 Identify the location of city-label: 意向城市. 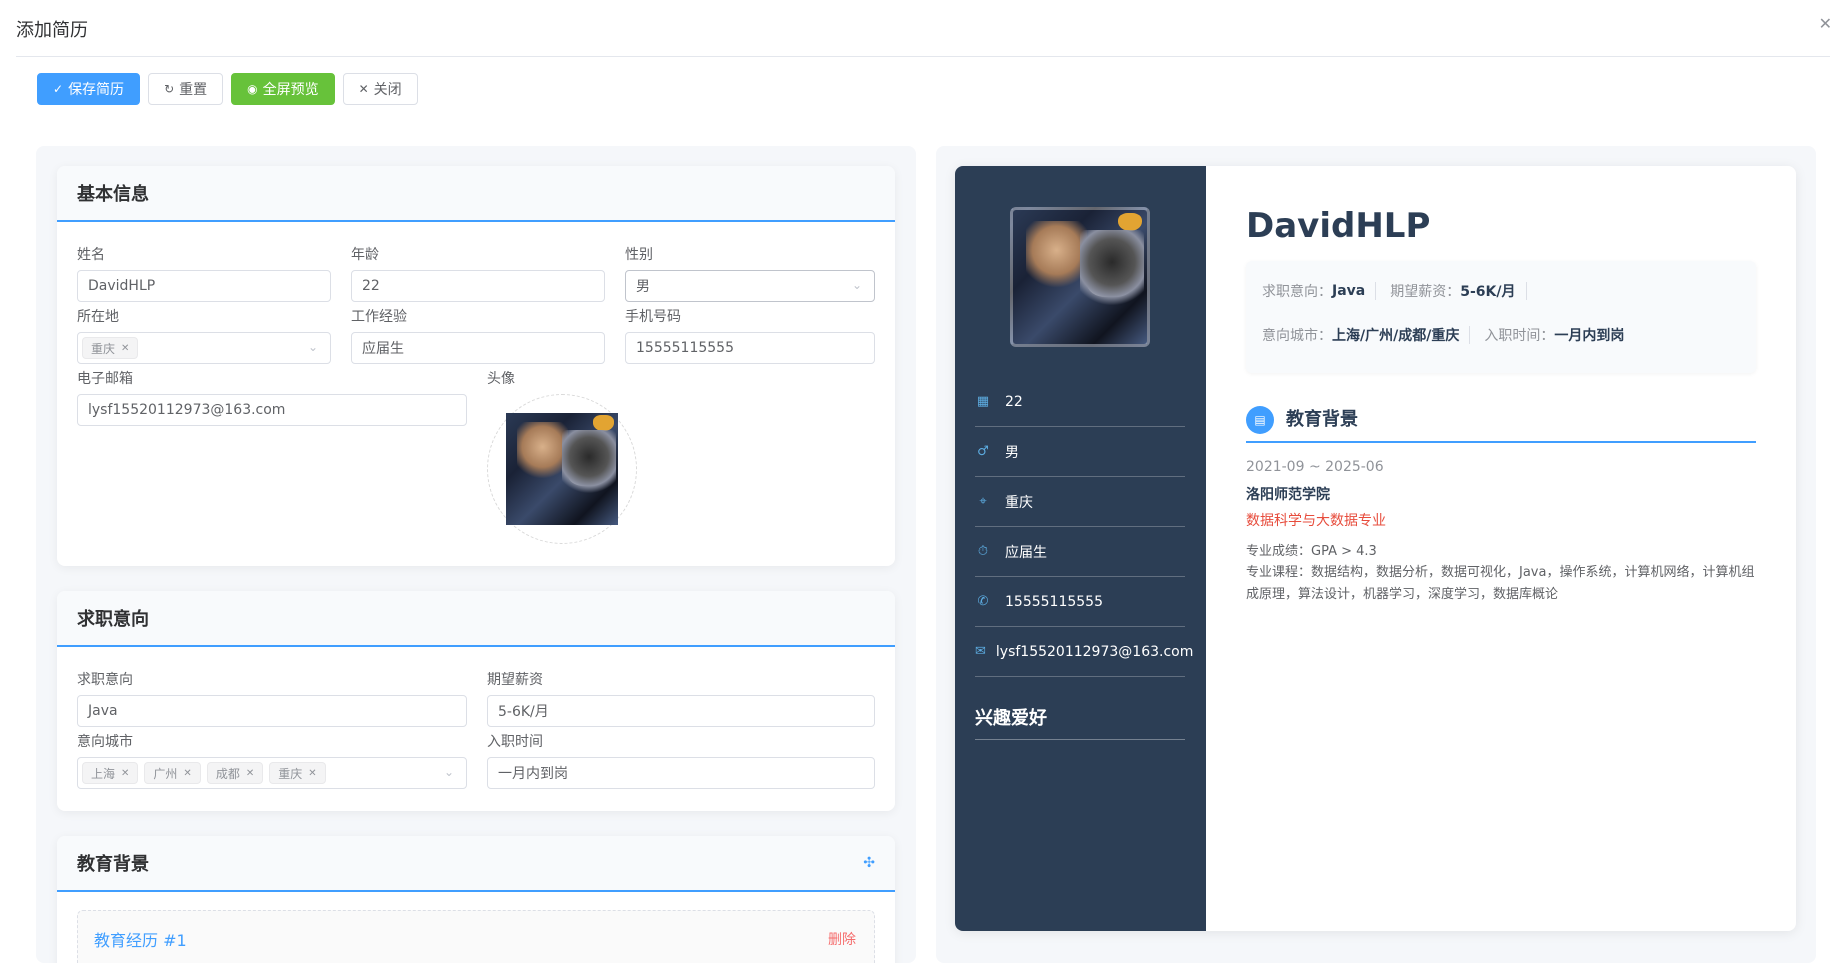
(105, 742).